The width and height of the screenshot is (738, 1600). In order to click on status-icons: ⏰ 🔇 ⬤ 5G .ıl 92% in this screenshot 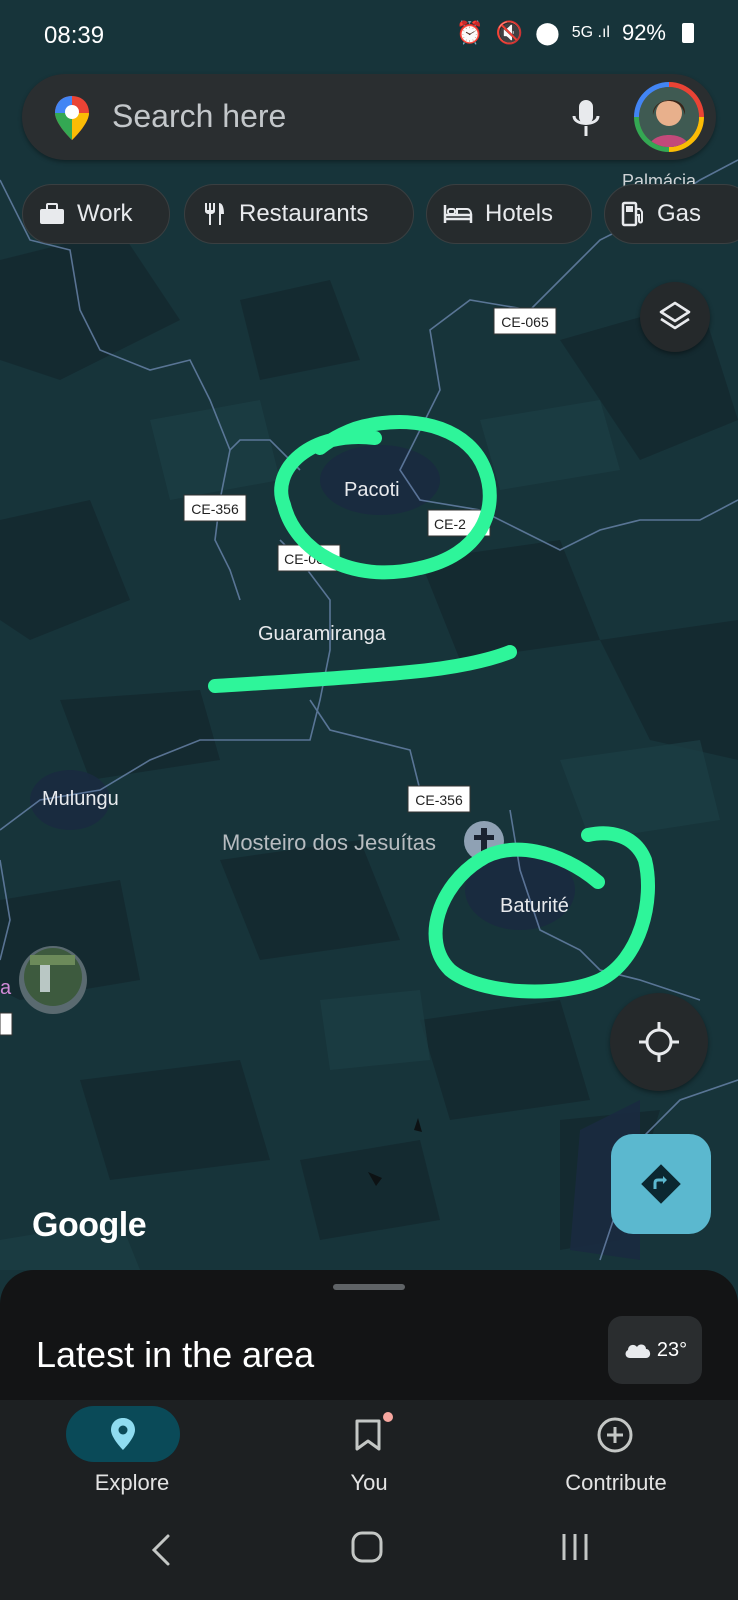, I will do `click(575, 33)`.